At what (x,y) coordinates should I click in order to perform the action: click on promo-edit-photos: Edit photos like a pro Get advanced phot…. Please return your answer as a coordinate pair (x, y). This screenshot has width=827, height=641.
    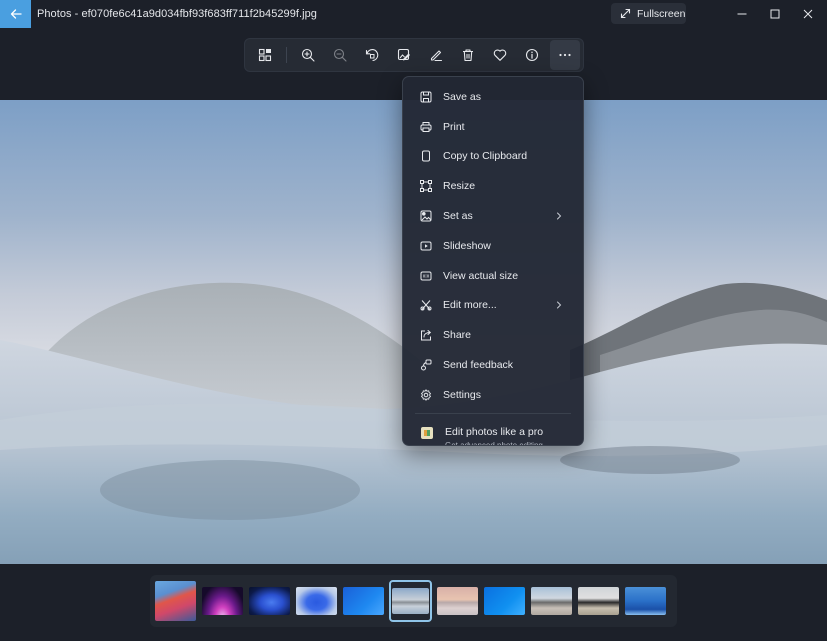
    Looking at the image, I should click on (493, 432).